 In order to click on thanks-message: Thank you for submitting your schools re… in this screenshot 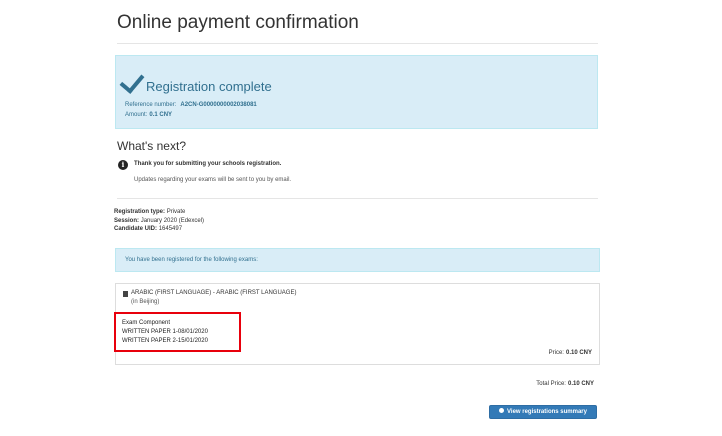, I will do `click(208, 164)`.